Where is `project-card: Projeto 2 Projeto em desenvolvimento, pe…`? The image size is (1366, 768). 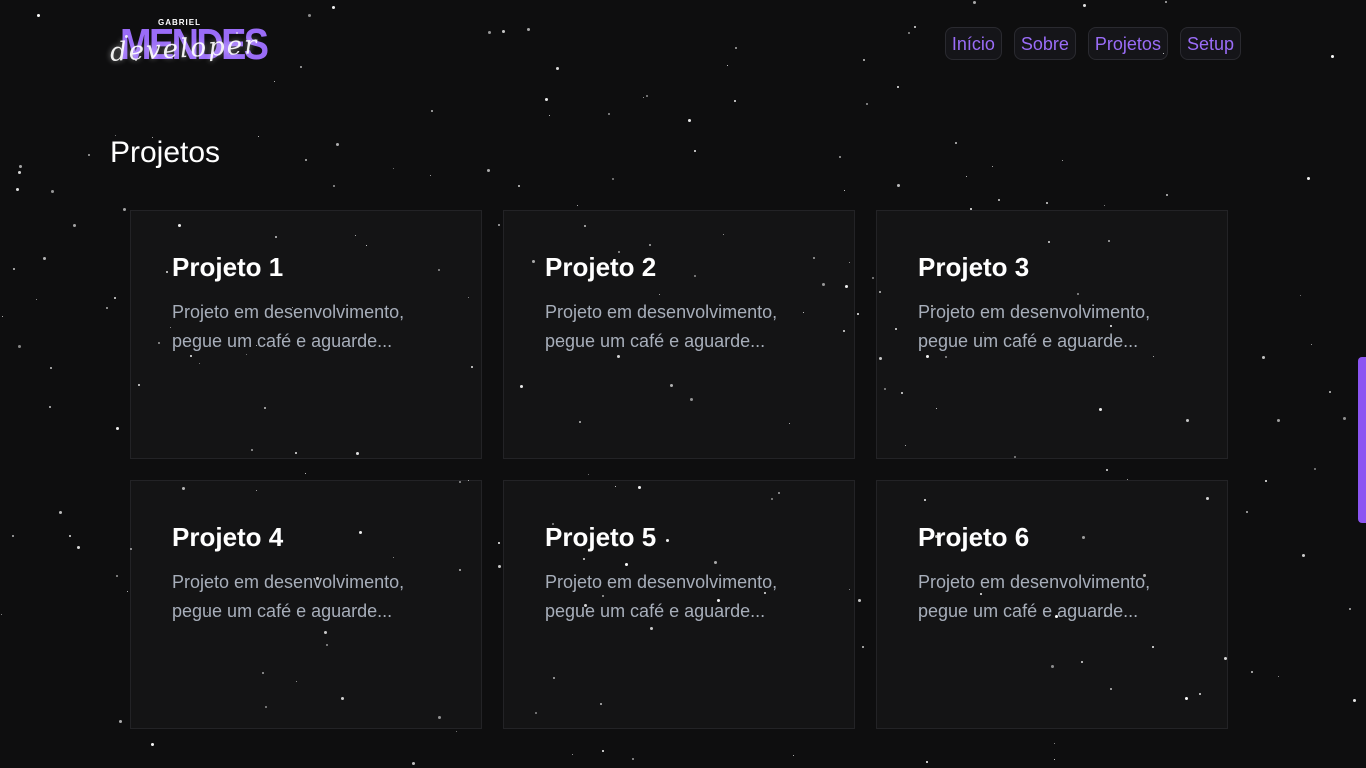 project-card: Projeto 2 Projeto em desenvolvimento, pe… is located at coordinates (679, 334).